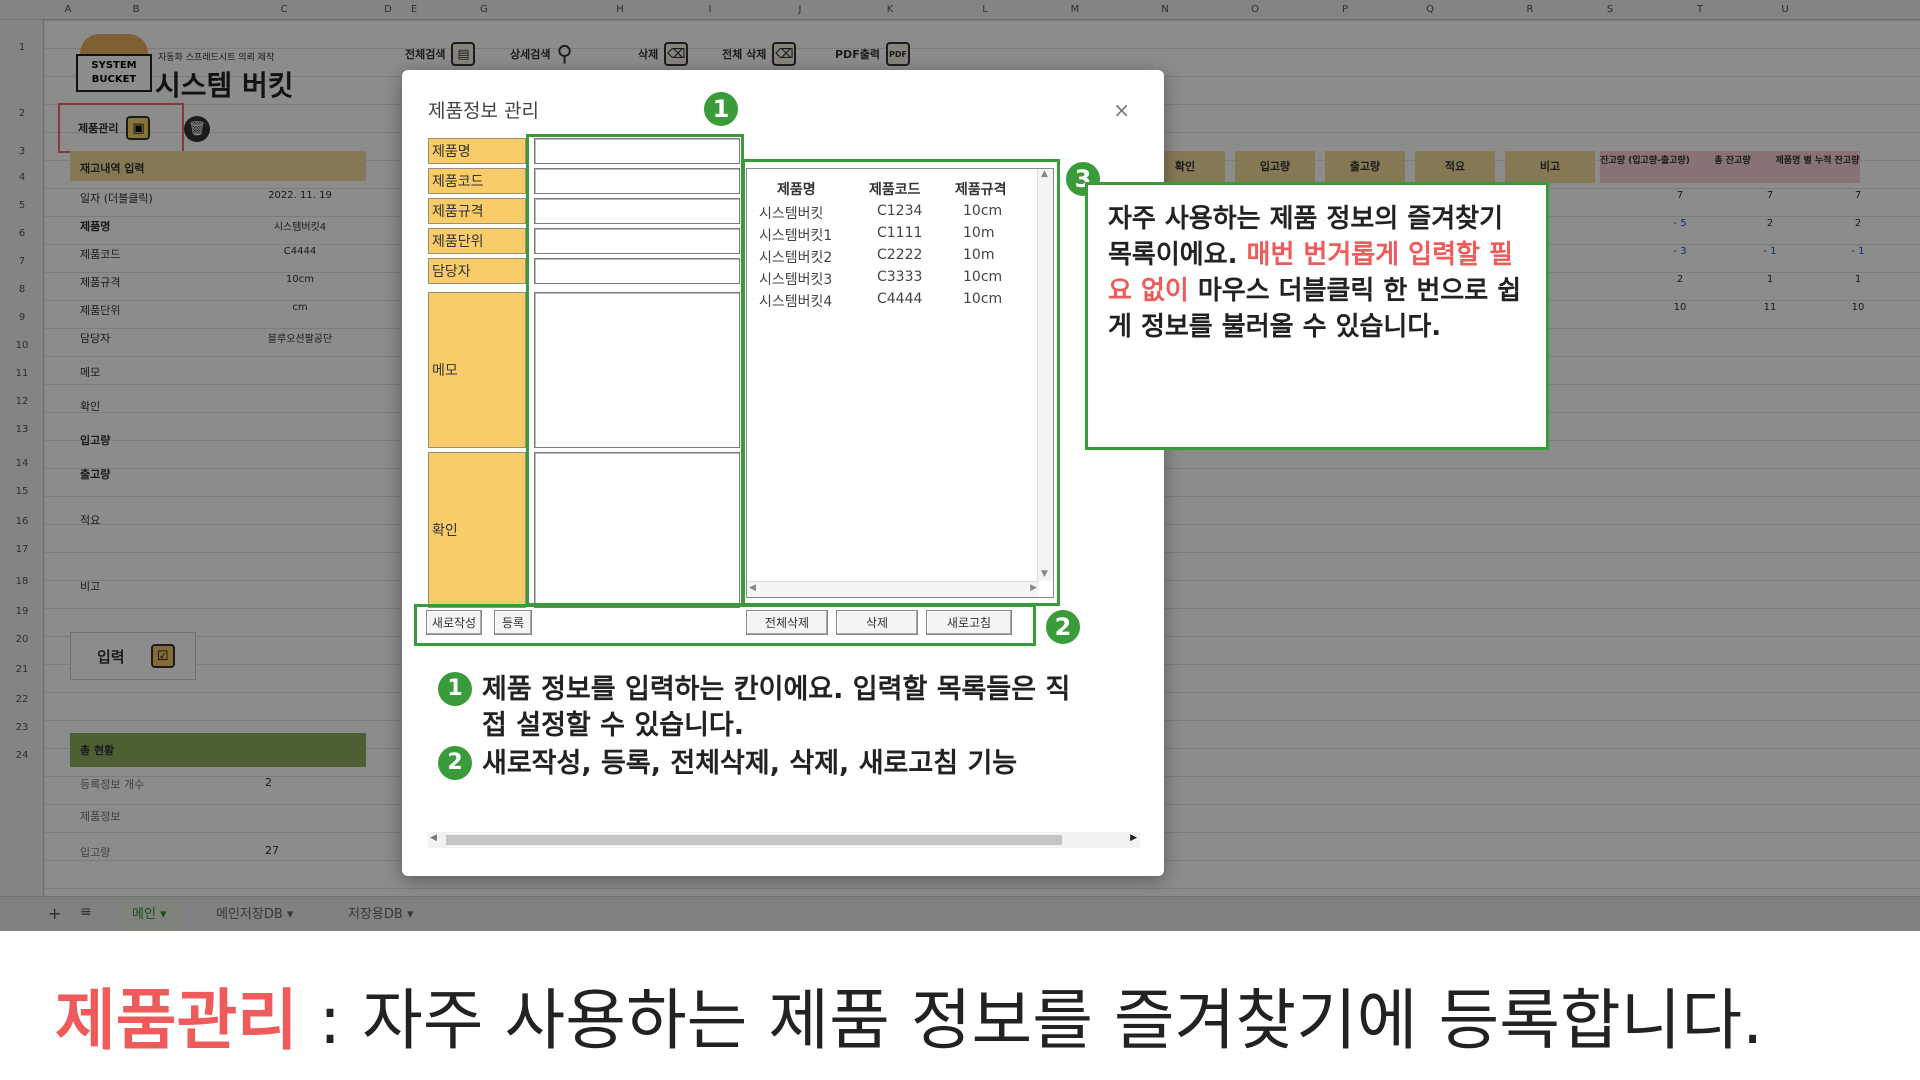 Image resolution: width=1920 pixels, height=1080 pixels. What do you see at coordinates (477, 241) in the screenshot?
I see `field-label: 제품단위` at bounding box center [477, 241].